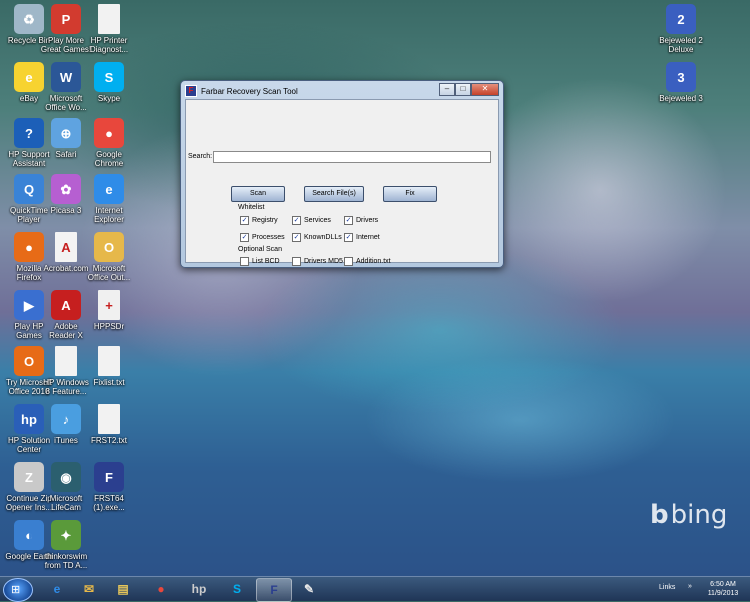  I want to click on bejeweled-3-icon: 3, so click(681, 77).